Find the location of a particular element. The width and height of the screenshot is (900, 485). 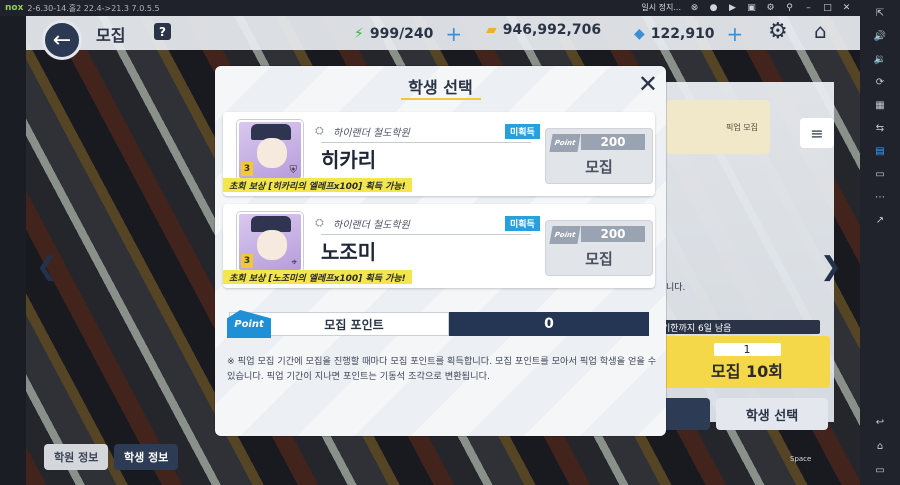

keymap-space-label: Space is located at coordinates (801, 459).